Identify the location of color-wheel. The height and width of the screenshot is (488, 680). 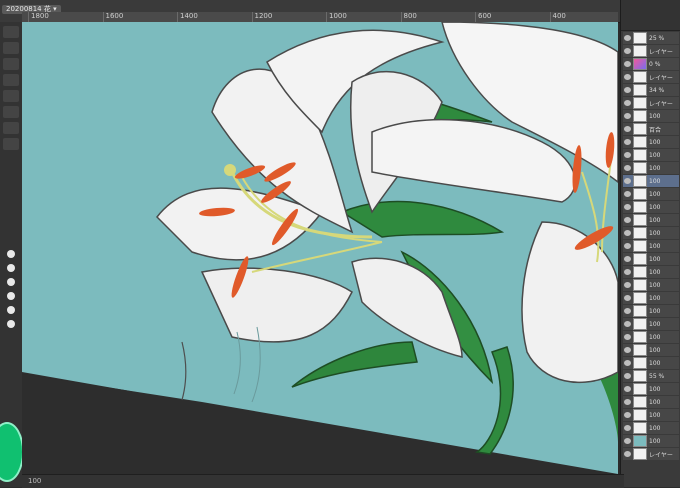
(12, 452).